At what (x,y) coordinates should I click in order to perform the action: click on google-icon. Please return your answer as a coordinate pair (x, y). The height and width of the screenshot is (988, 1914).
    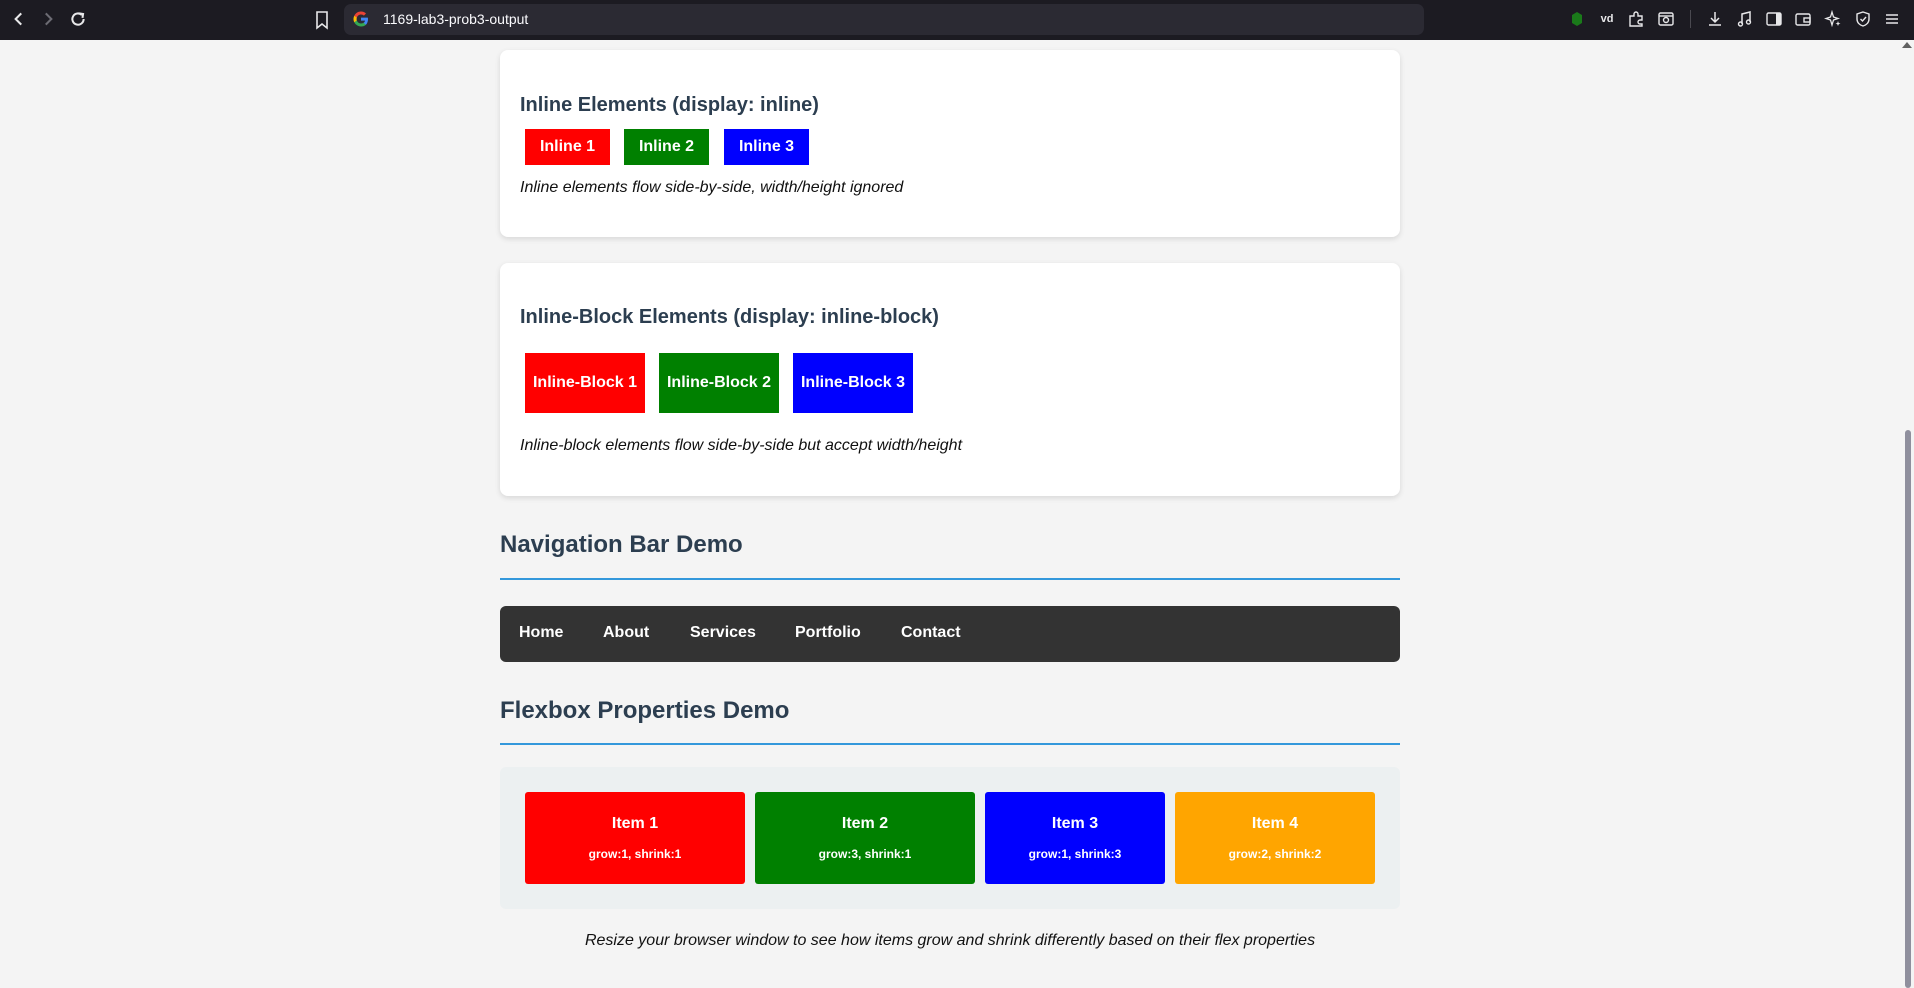
    Looking at the image, I should click on (361, 19).